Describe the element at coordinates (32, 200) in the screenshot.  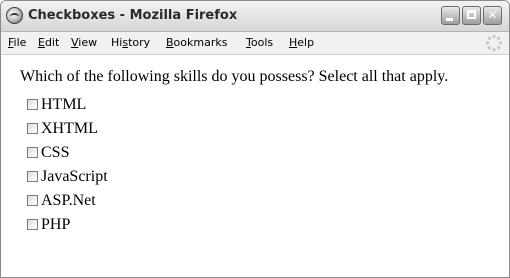
I see `aspnet-checkbox` at that location.